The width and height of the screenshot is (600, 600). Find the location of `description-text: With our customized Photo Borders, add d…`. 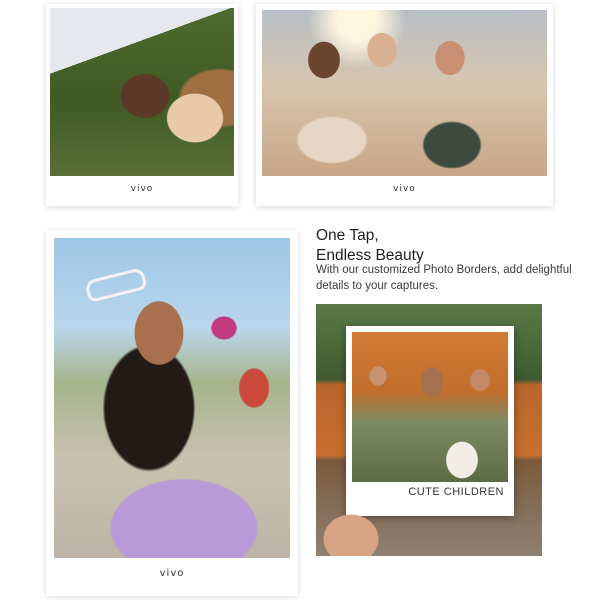

description-text: With our customized Photo Borders, add d… is located at coordinates (444, 278).